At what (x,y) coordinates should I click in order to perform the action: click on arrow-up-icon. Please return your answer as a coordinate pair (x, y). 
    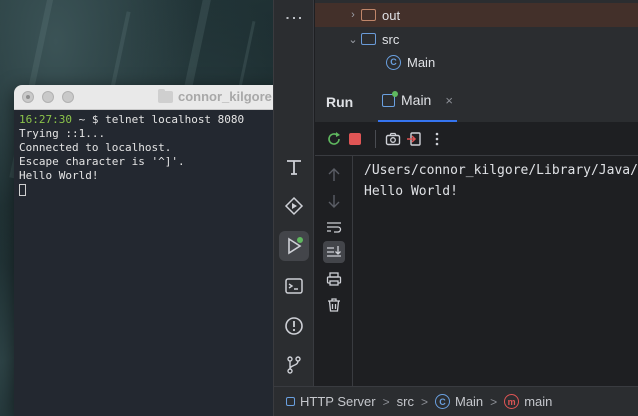
    Looking at the image, I should click on (334, 175).